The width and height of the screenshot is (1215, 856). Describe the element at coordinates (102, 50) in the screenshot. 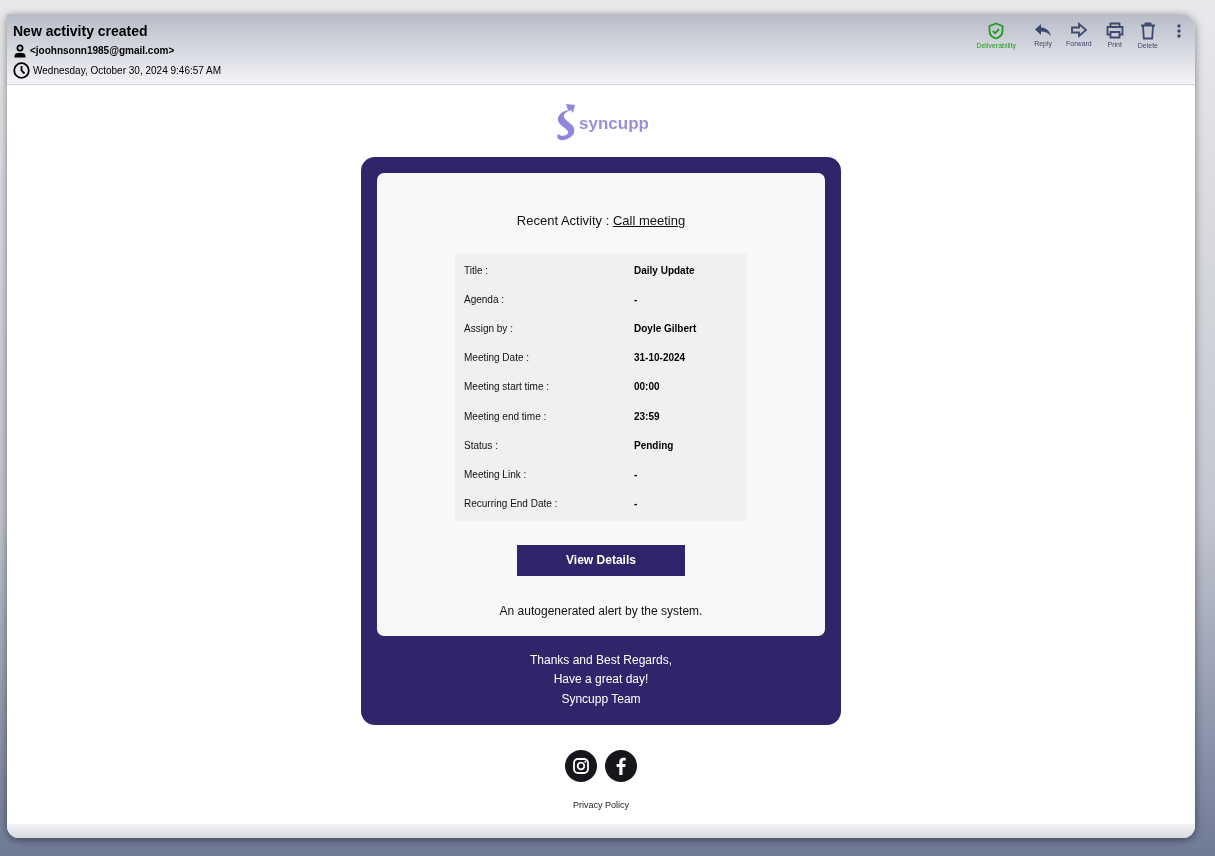

I see `sender-address: <joohnsonn1985@gmail.com>` at that location.